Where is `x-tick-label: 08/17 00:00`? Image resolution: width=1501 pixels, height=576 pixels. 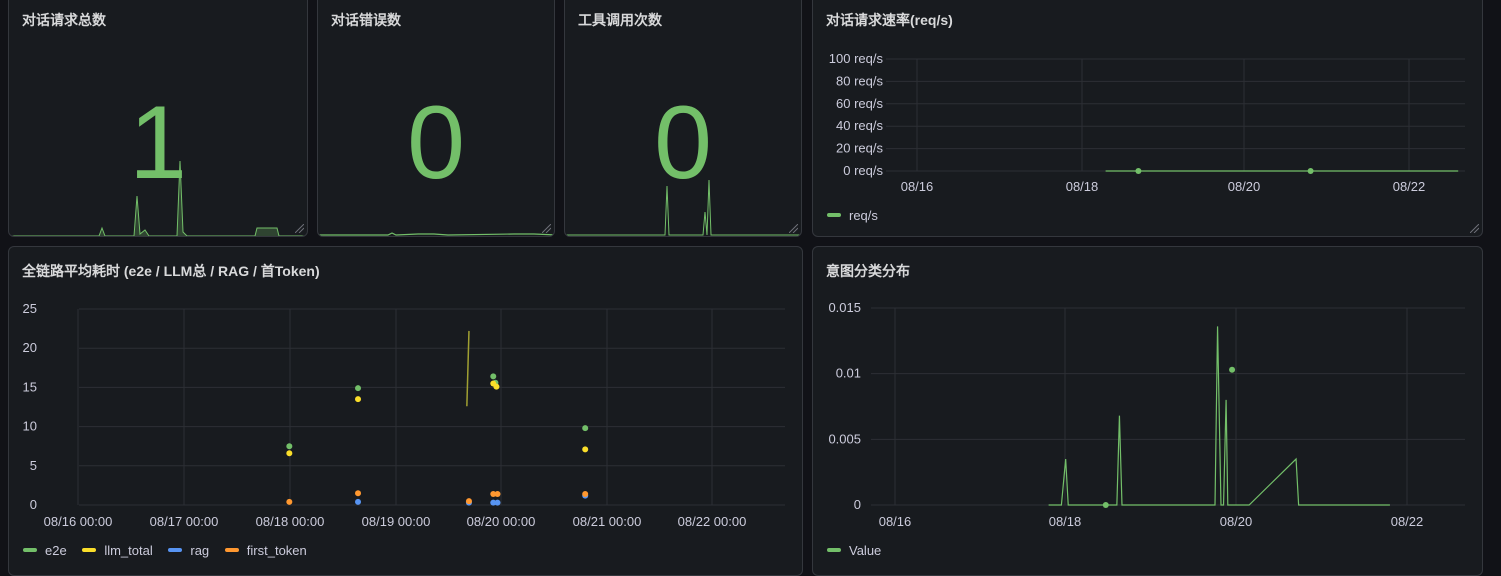
x-tick-label: 08/17 00:00 is located at coordinates (184, 521).